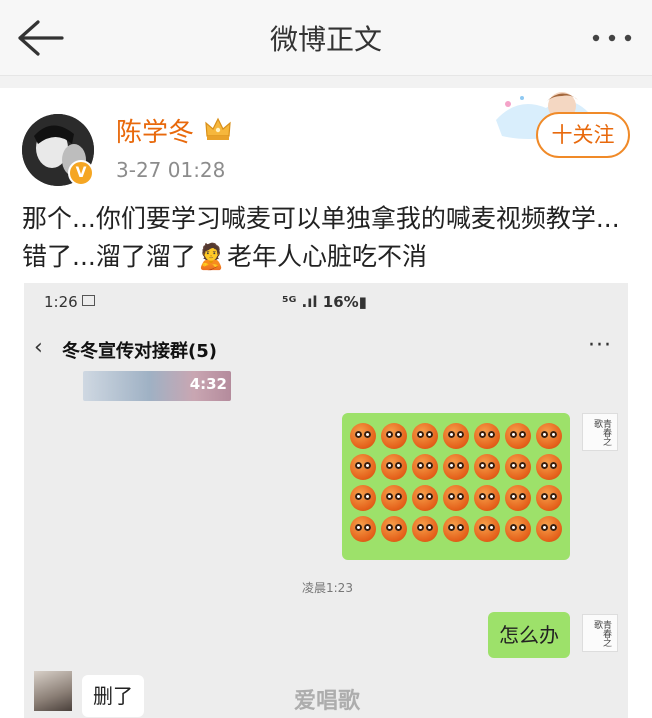 This screenshot has width=652, height=718. I want to click on status-time: 1:26, so click(61, 302).